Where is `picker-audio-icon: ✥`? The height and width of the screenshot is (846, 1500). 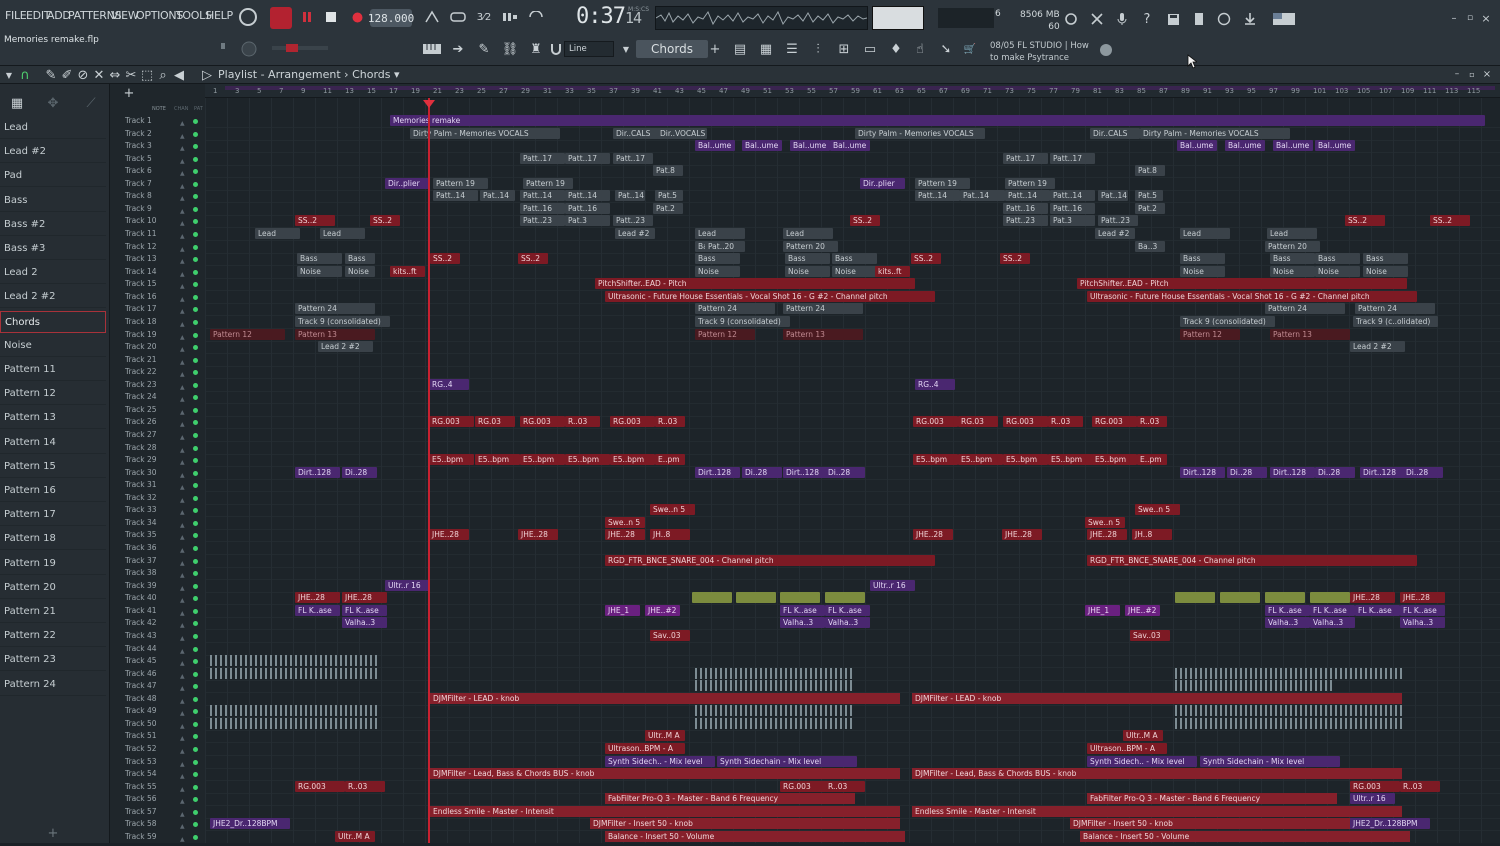 picker-audio-icon: ✥ is located at coordinates (53, 103).